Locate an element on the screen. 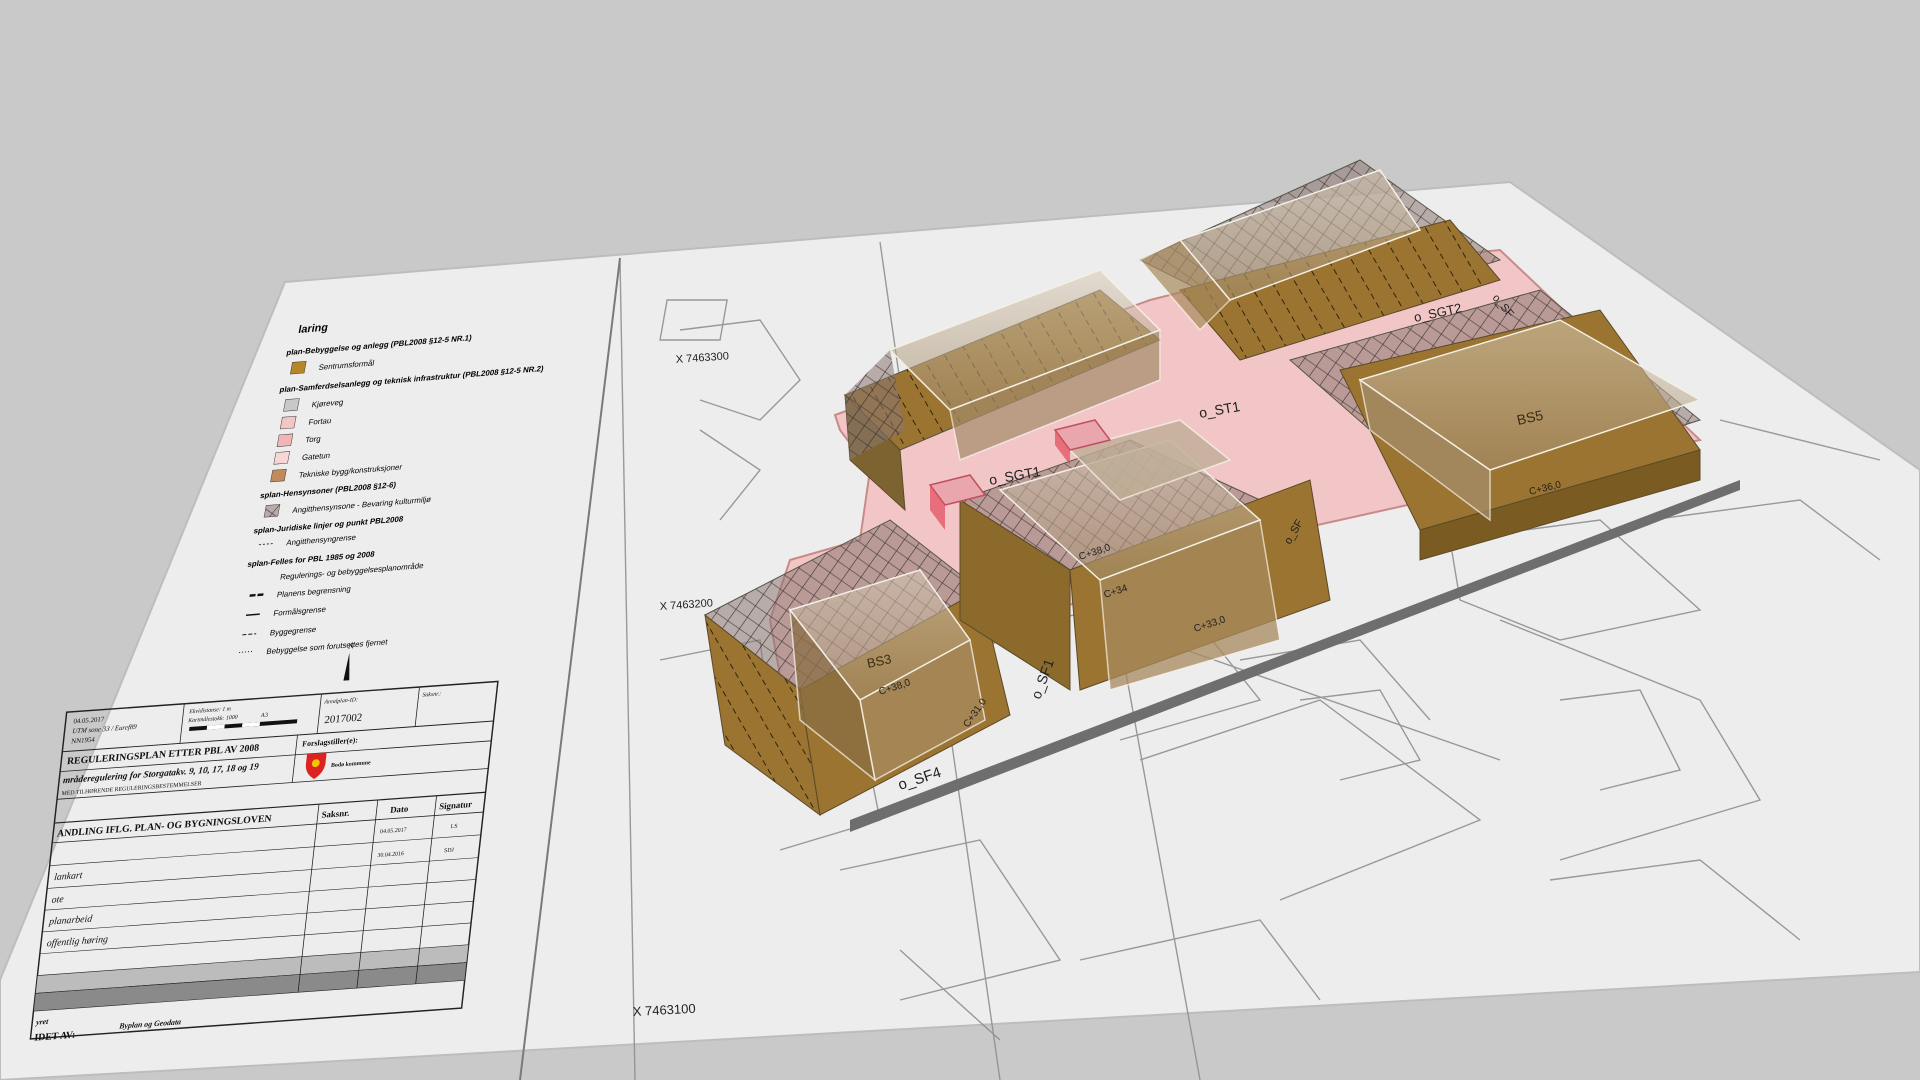  tb-row2-label: lankart is located at coordinates (69, 876).